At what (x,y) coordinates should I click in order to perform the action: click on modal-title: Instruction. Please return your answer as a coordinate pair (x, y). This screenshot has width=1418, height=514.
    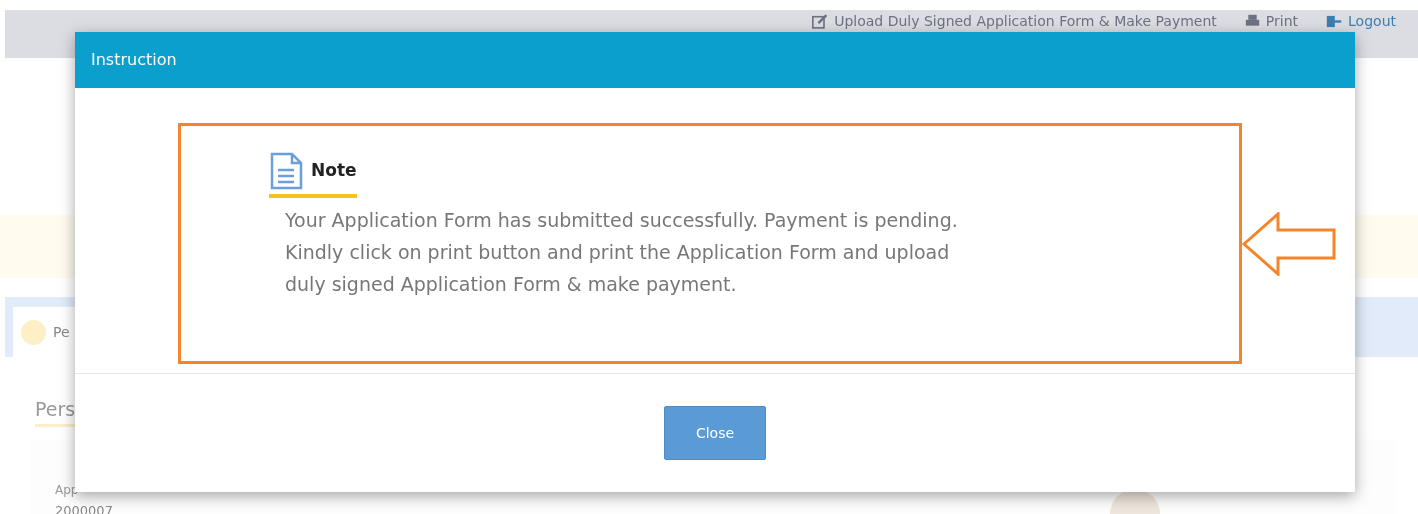
    Looking at the image, I should click on (134, 60).